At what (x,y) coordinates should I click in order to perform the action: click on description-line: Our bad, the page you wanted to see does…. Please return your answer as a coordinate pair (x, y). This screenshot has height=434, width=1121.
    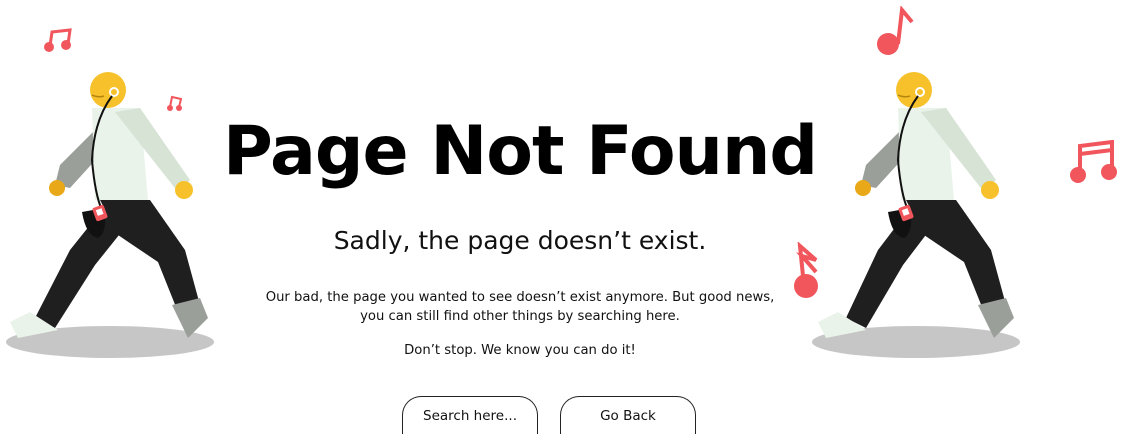
    Looking at the image, I should click on (520, 297).